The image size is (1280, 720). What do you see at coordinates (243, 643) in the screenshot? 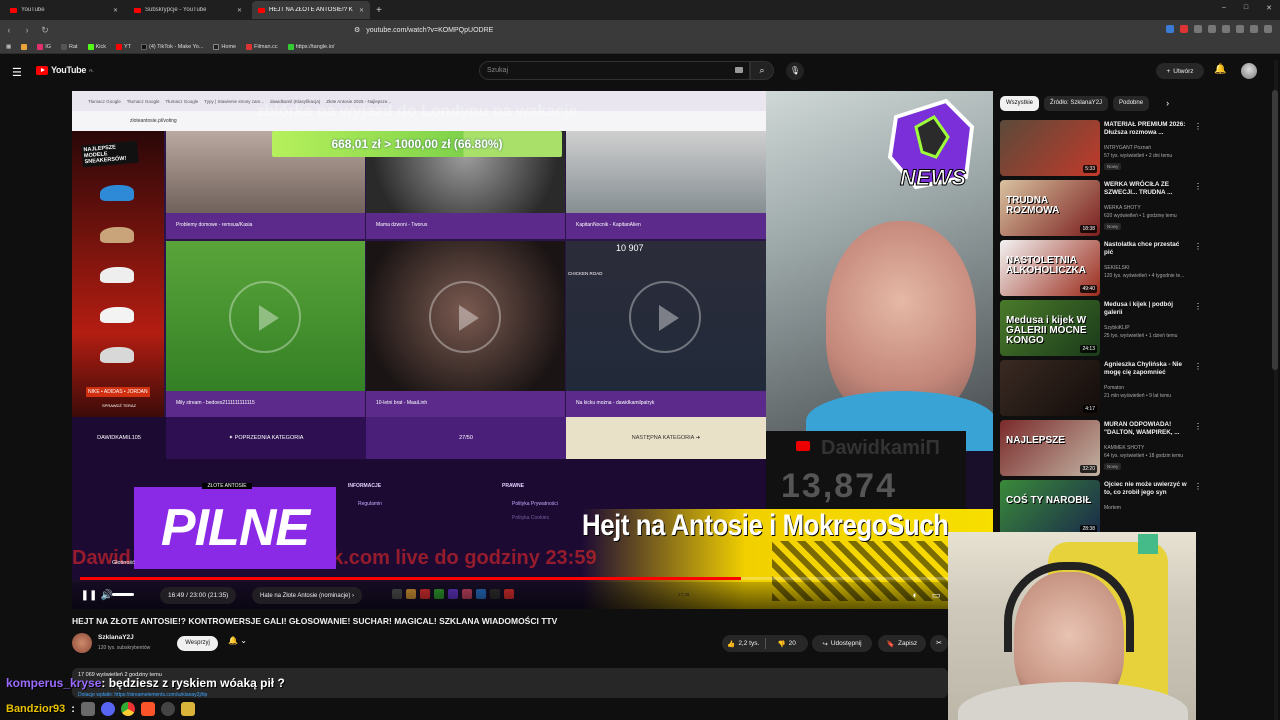
I see `notification-settings-button: 🔔 ⌄` at bounding box center [243, 643].